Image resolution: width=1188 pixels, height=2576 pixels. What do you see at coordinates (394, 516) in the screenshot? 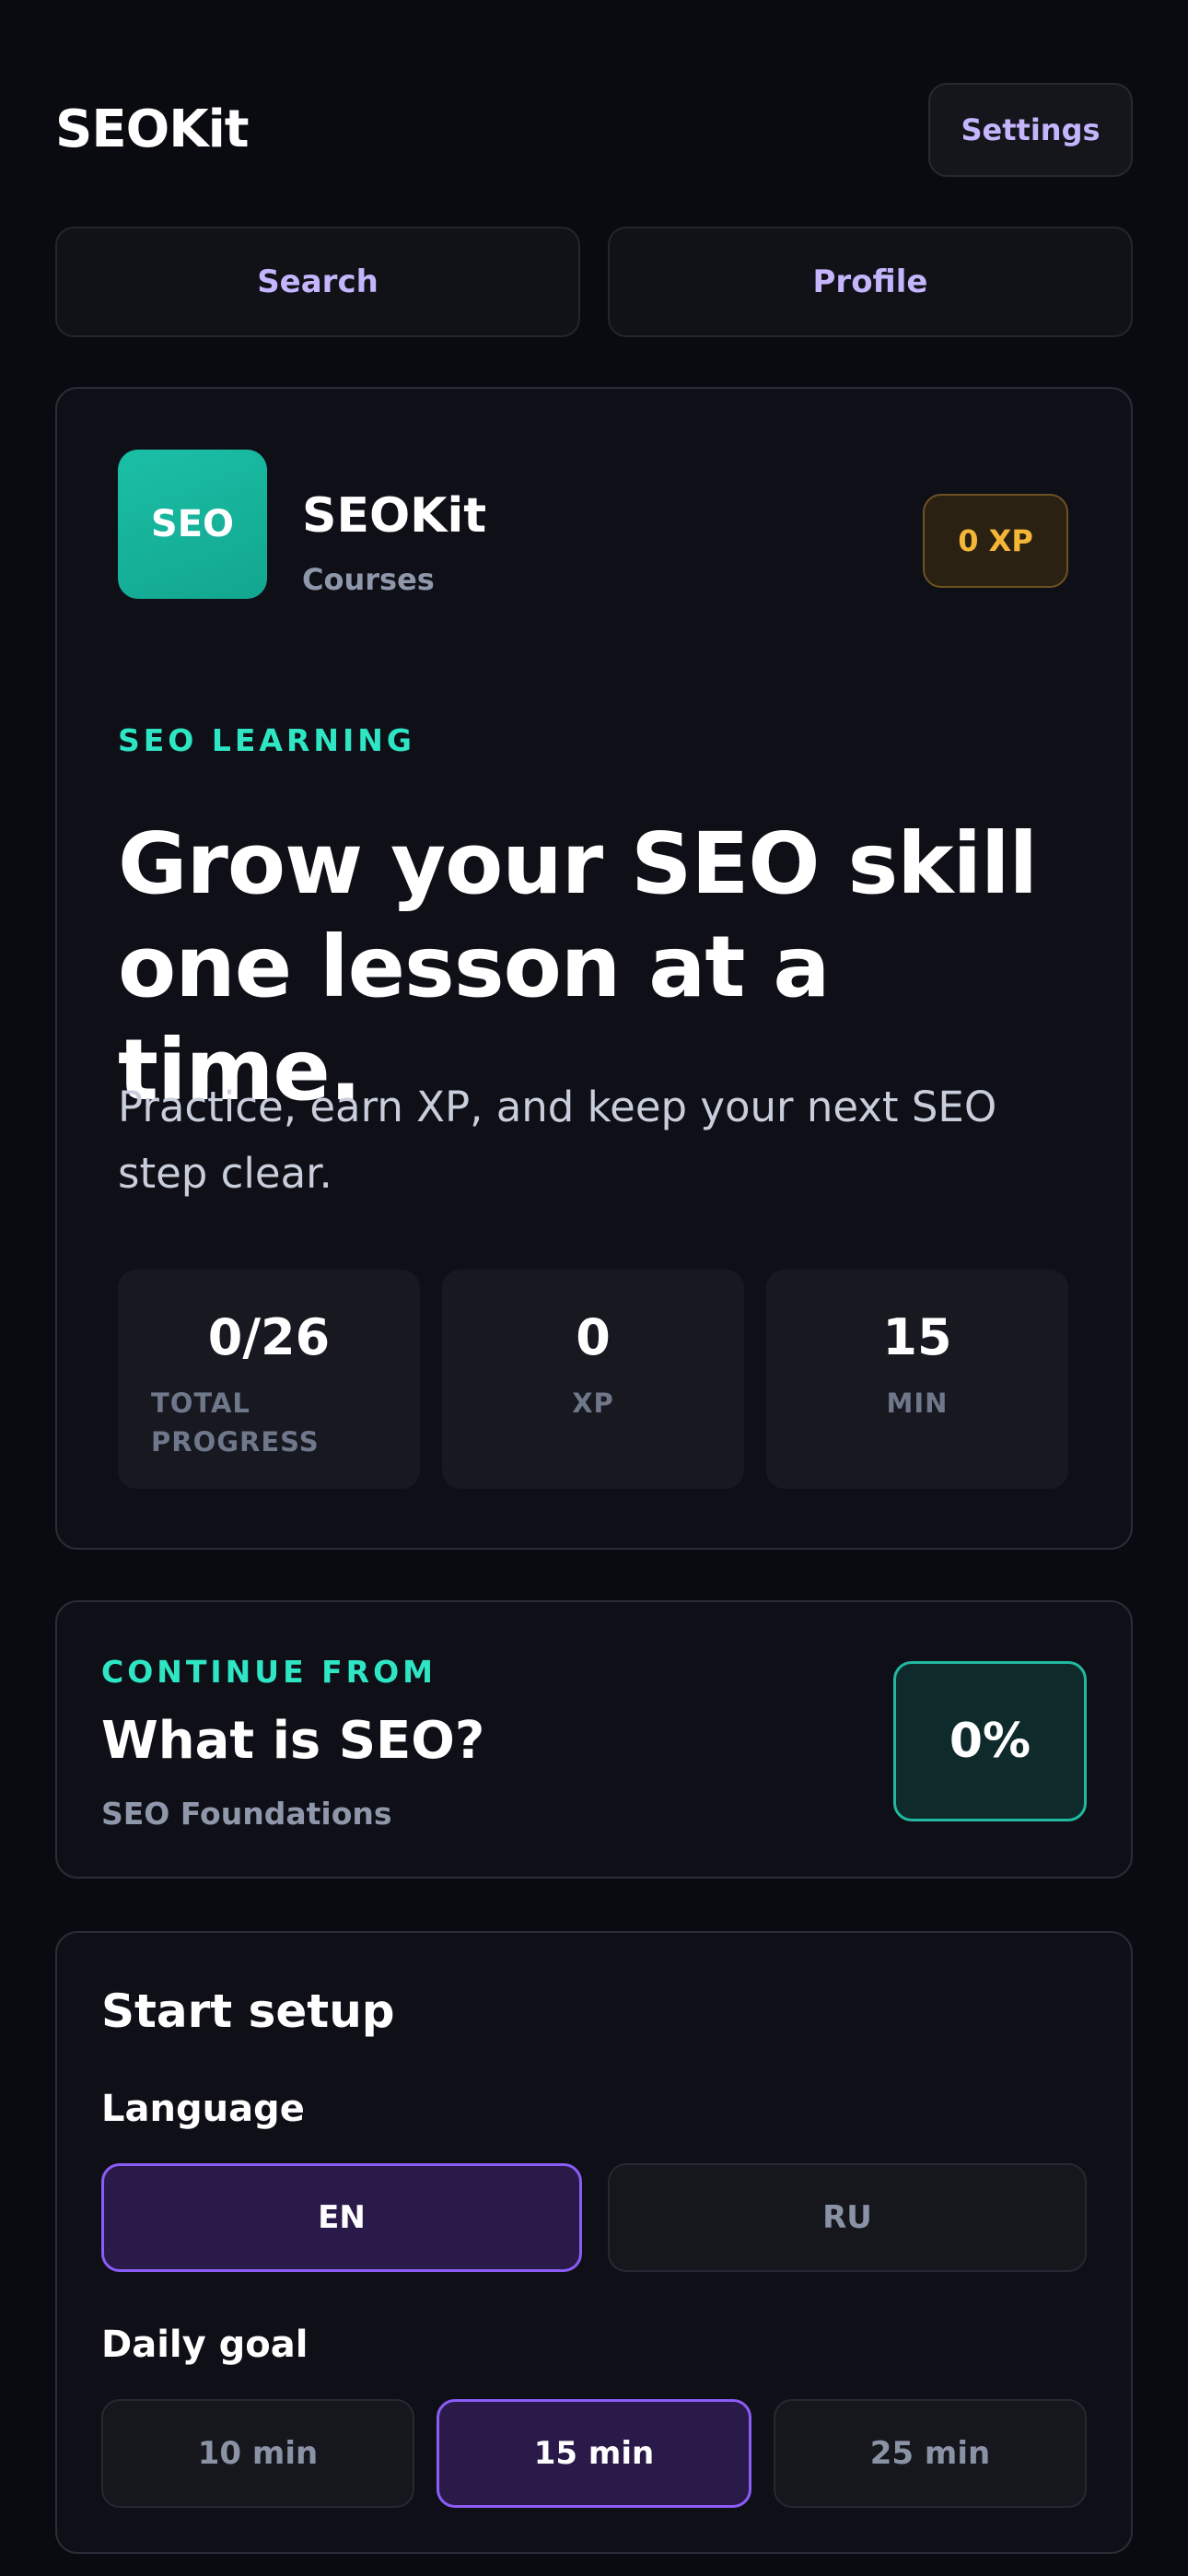
I see `app-name: SEOKit` at bounding box center [394, 516].